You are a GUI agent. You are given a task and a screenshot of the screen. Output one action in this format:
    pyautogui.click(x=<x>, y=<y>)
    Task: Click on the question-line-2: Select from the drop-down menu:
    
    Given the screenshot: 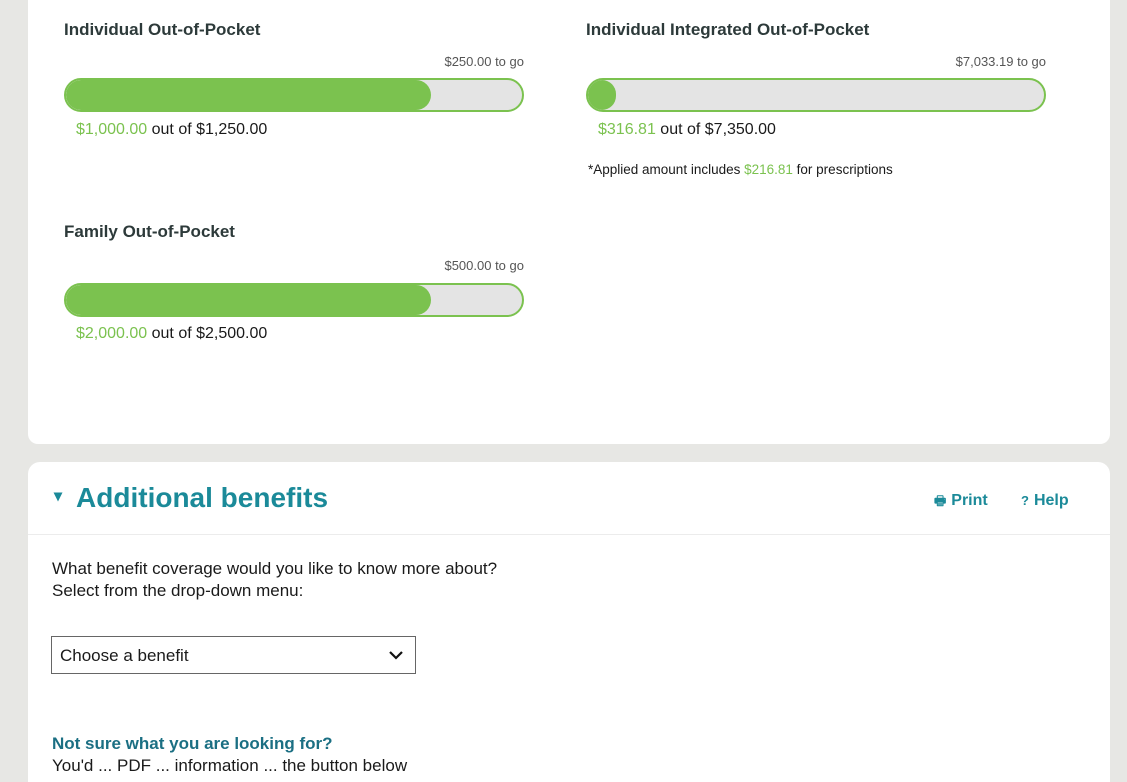 What is the action you would take?
    pyautogui.click(x=178, y=590)
    